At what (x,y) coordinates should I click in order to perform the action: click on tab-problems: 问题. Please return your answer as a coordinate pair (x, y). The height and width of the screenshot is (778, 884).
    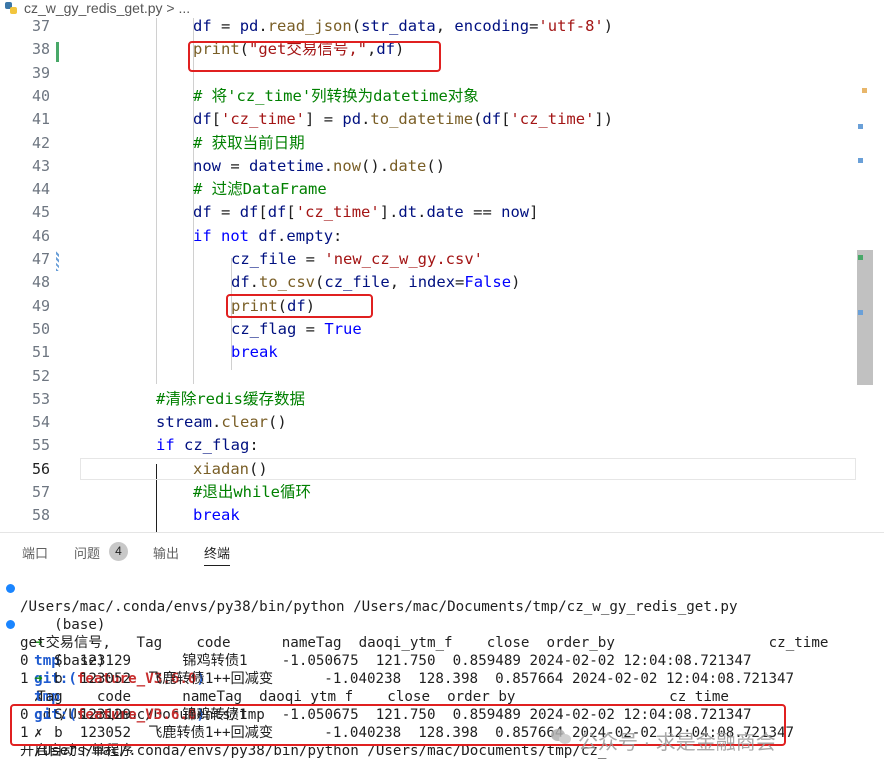
    Looking at the image, I should click on (87, 552).